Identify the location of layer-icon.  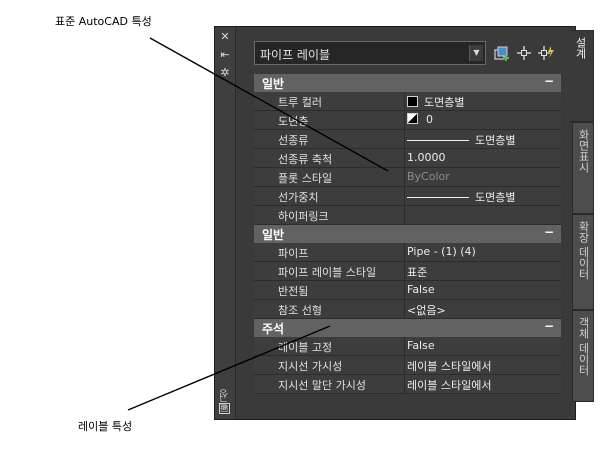
(412, 118).